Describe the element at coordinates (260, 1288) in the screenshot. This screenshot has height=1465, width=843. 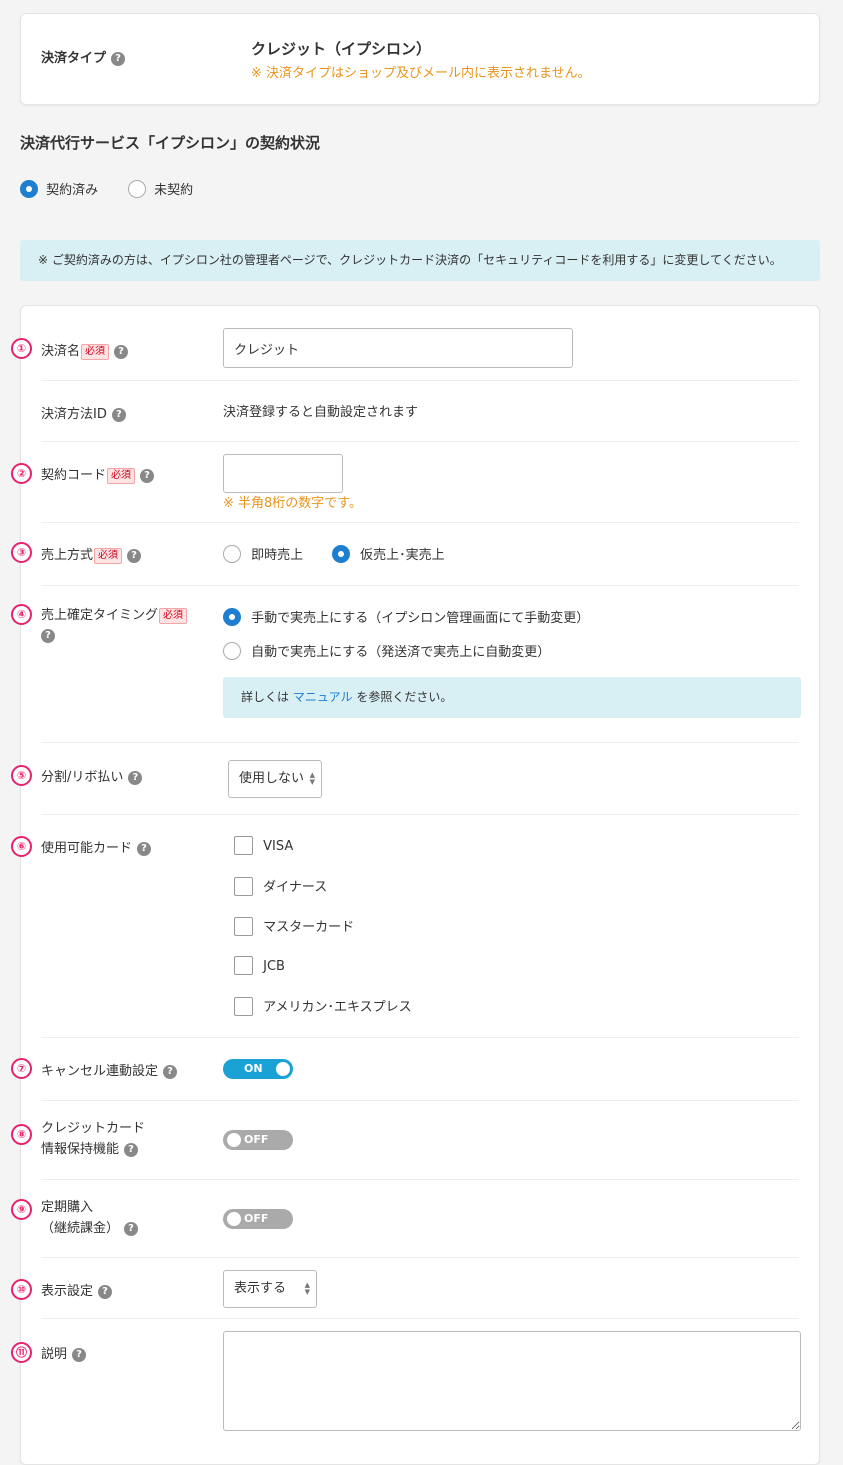
I see `display-select-value: 表示する` at that location.